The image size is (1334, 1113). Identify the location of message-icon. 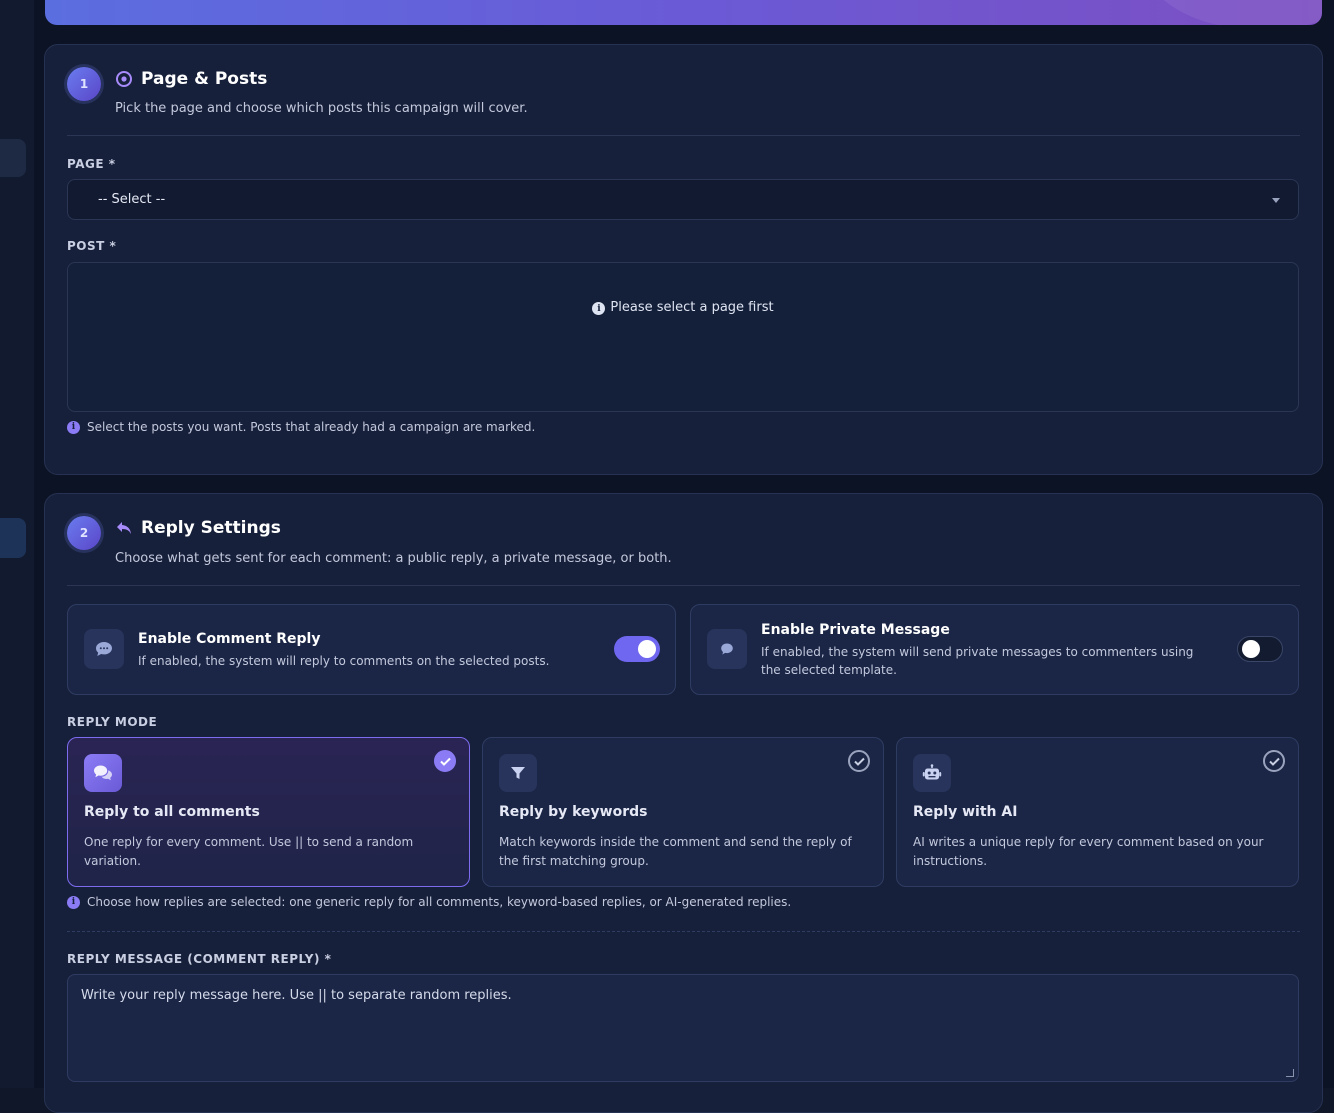
(727, 649).